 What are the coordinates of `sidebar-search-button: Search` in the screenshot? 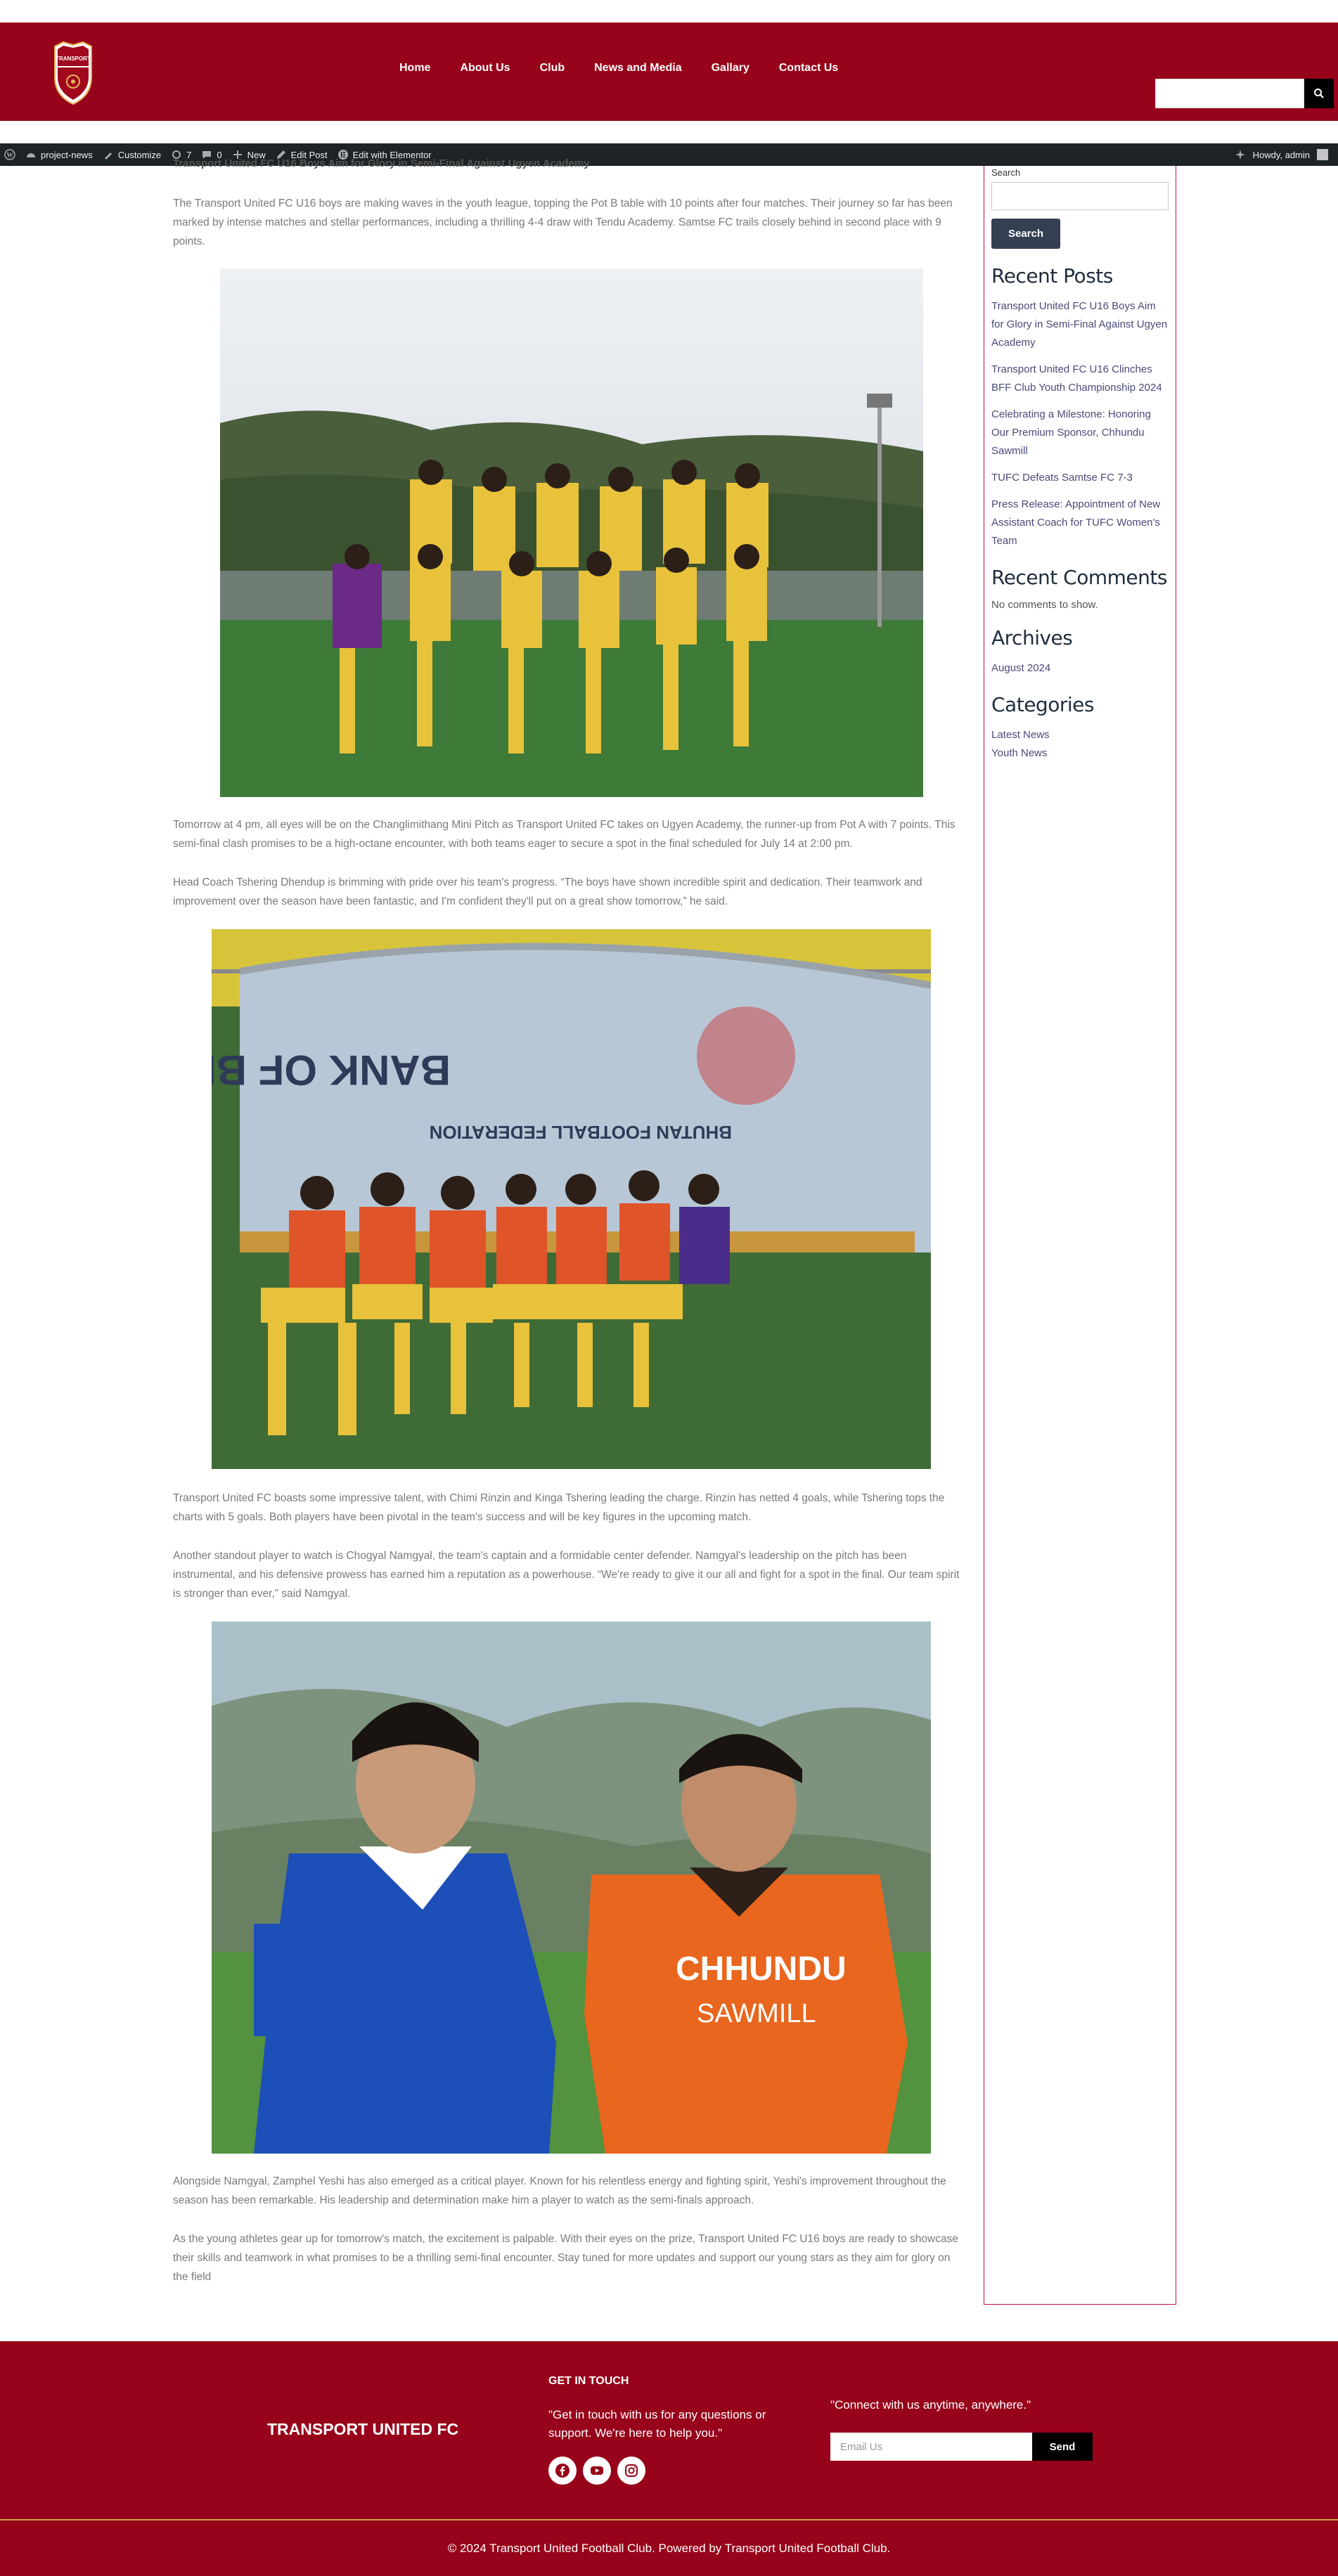 It's located at (1026, 234).